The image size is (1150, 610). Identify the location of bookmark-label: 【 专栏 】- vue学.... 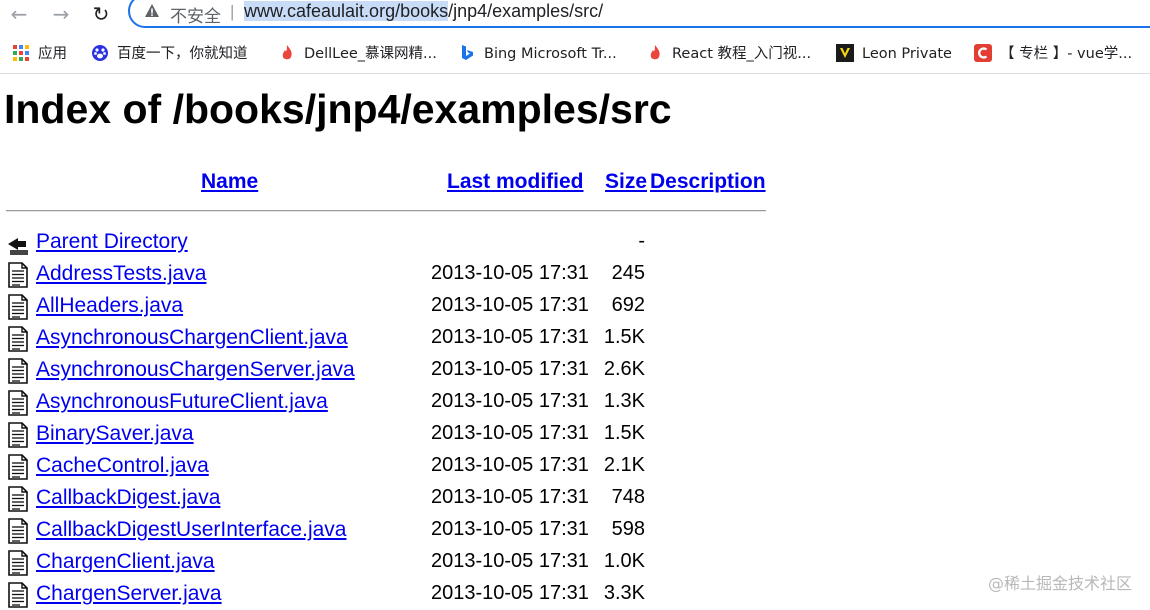
(1066, 54).